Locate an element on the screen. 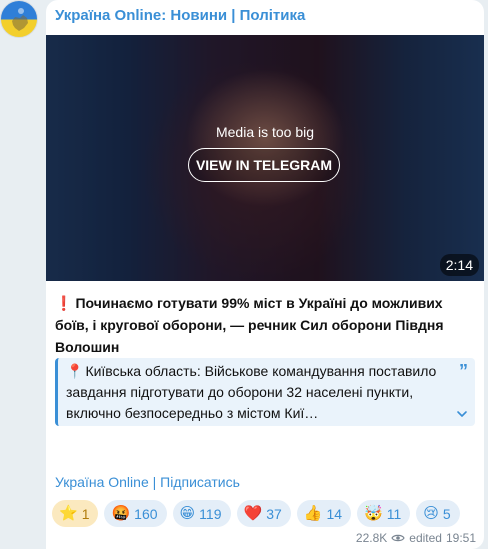 This screenshot has width=488, height=549. angry-face-icon: 🤬 is located at coordinates (121, 513).